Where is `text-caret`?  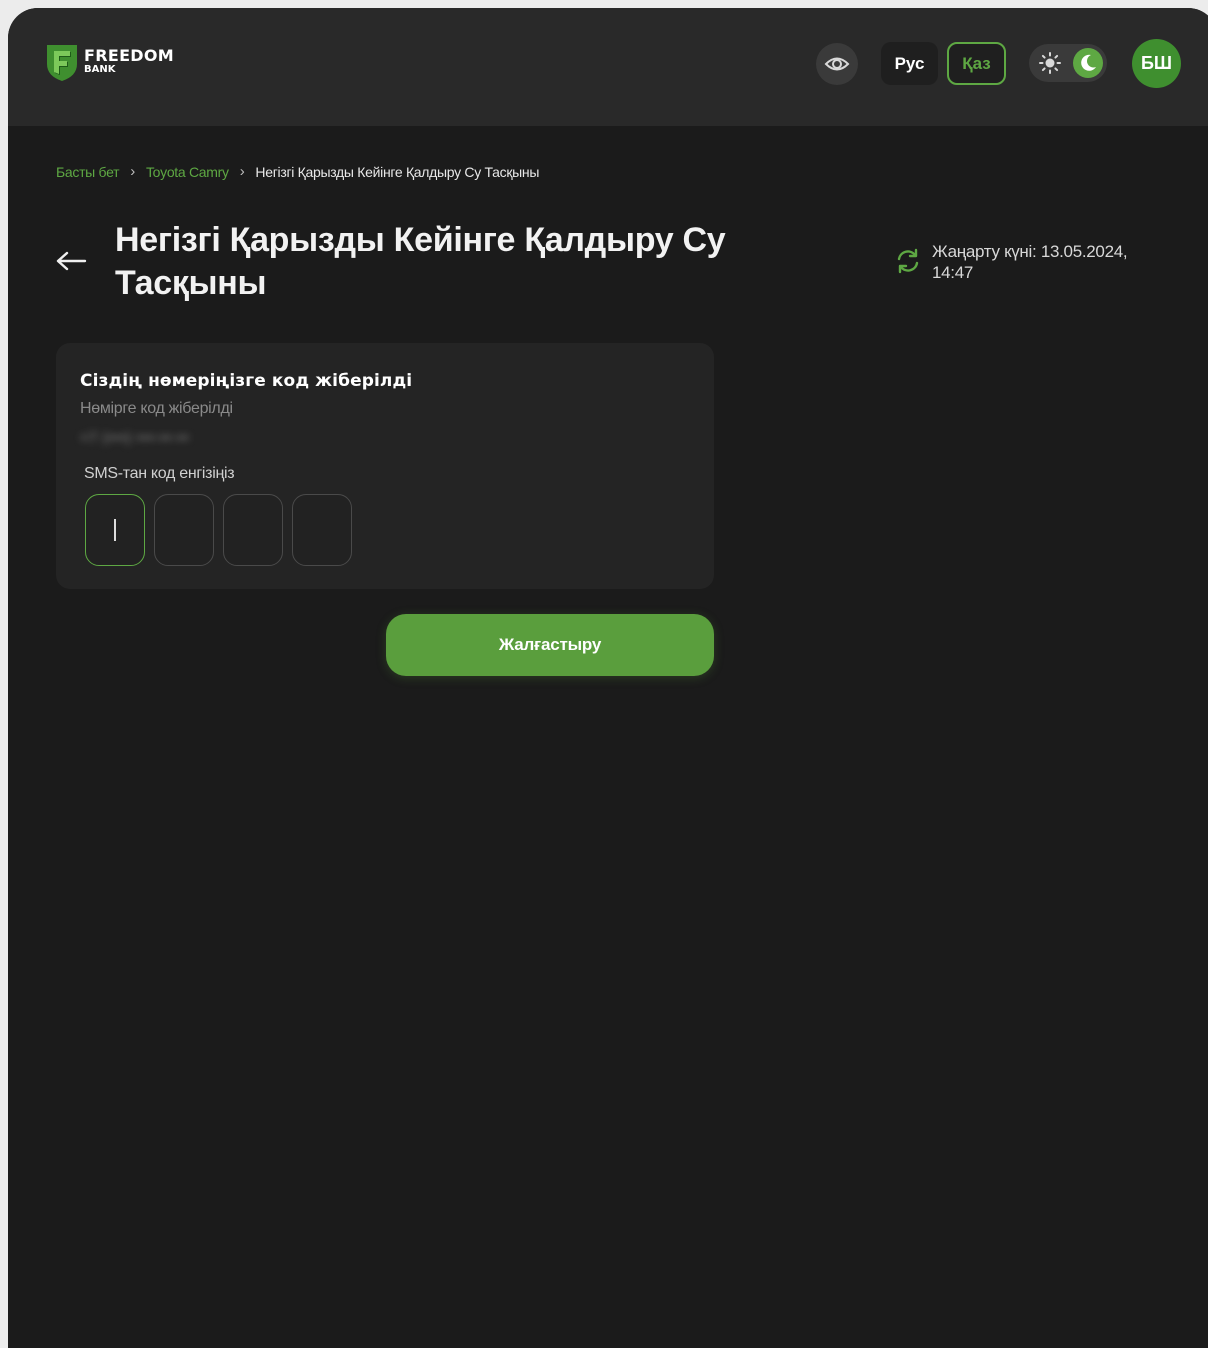 text-caret is located at coordinates (115, 530).